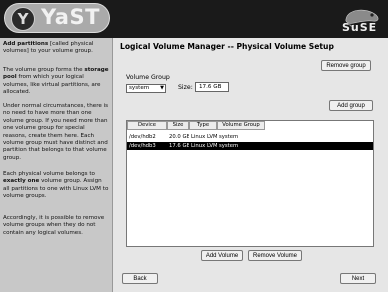  I want to click on volume-group-value: system, so click(139, 88).